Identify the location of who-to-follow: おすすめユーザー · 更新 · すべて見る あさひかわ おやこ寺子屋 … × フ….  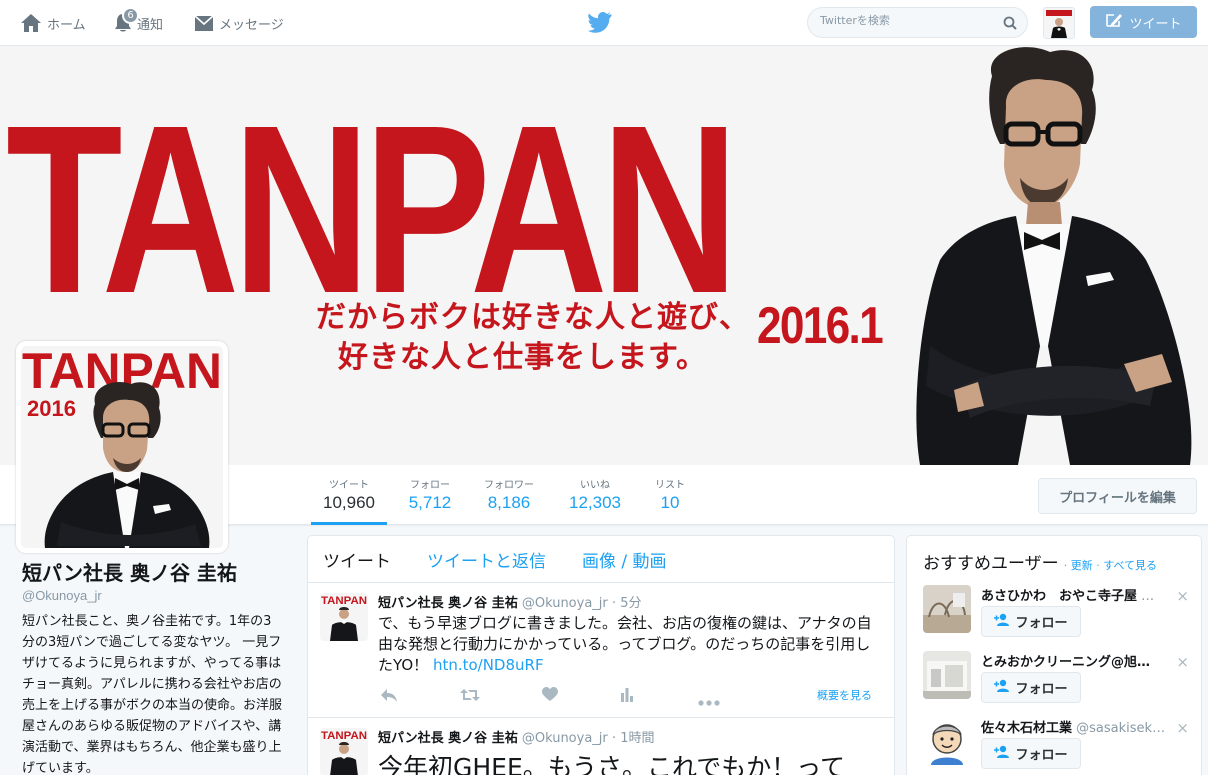
(1054, 655).